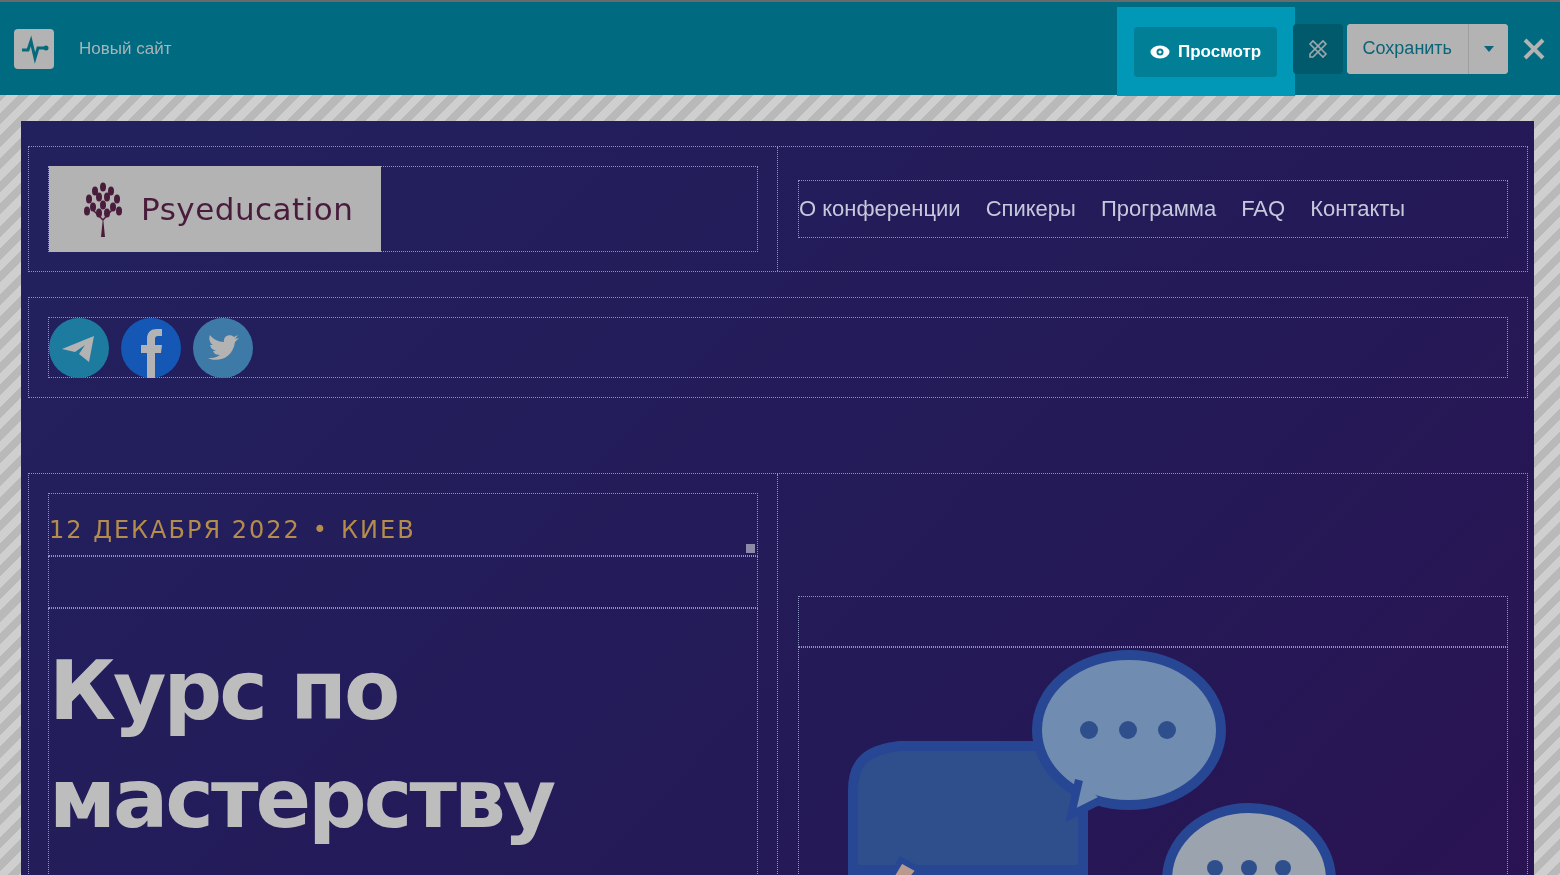  I want to click on resize-handle, so click(750, 548).